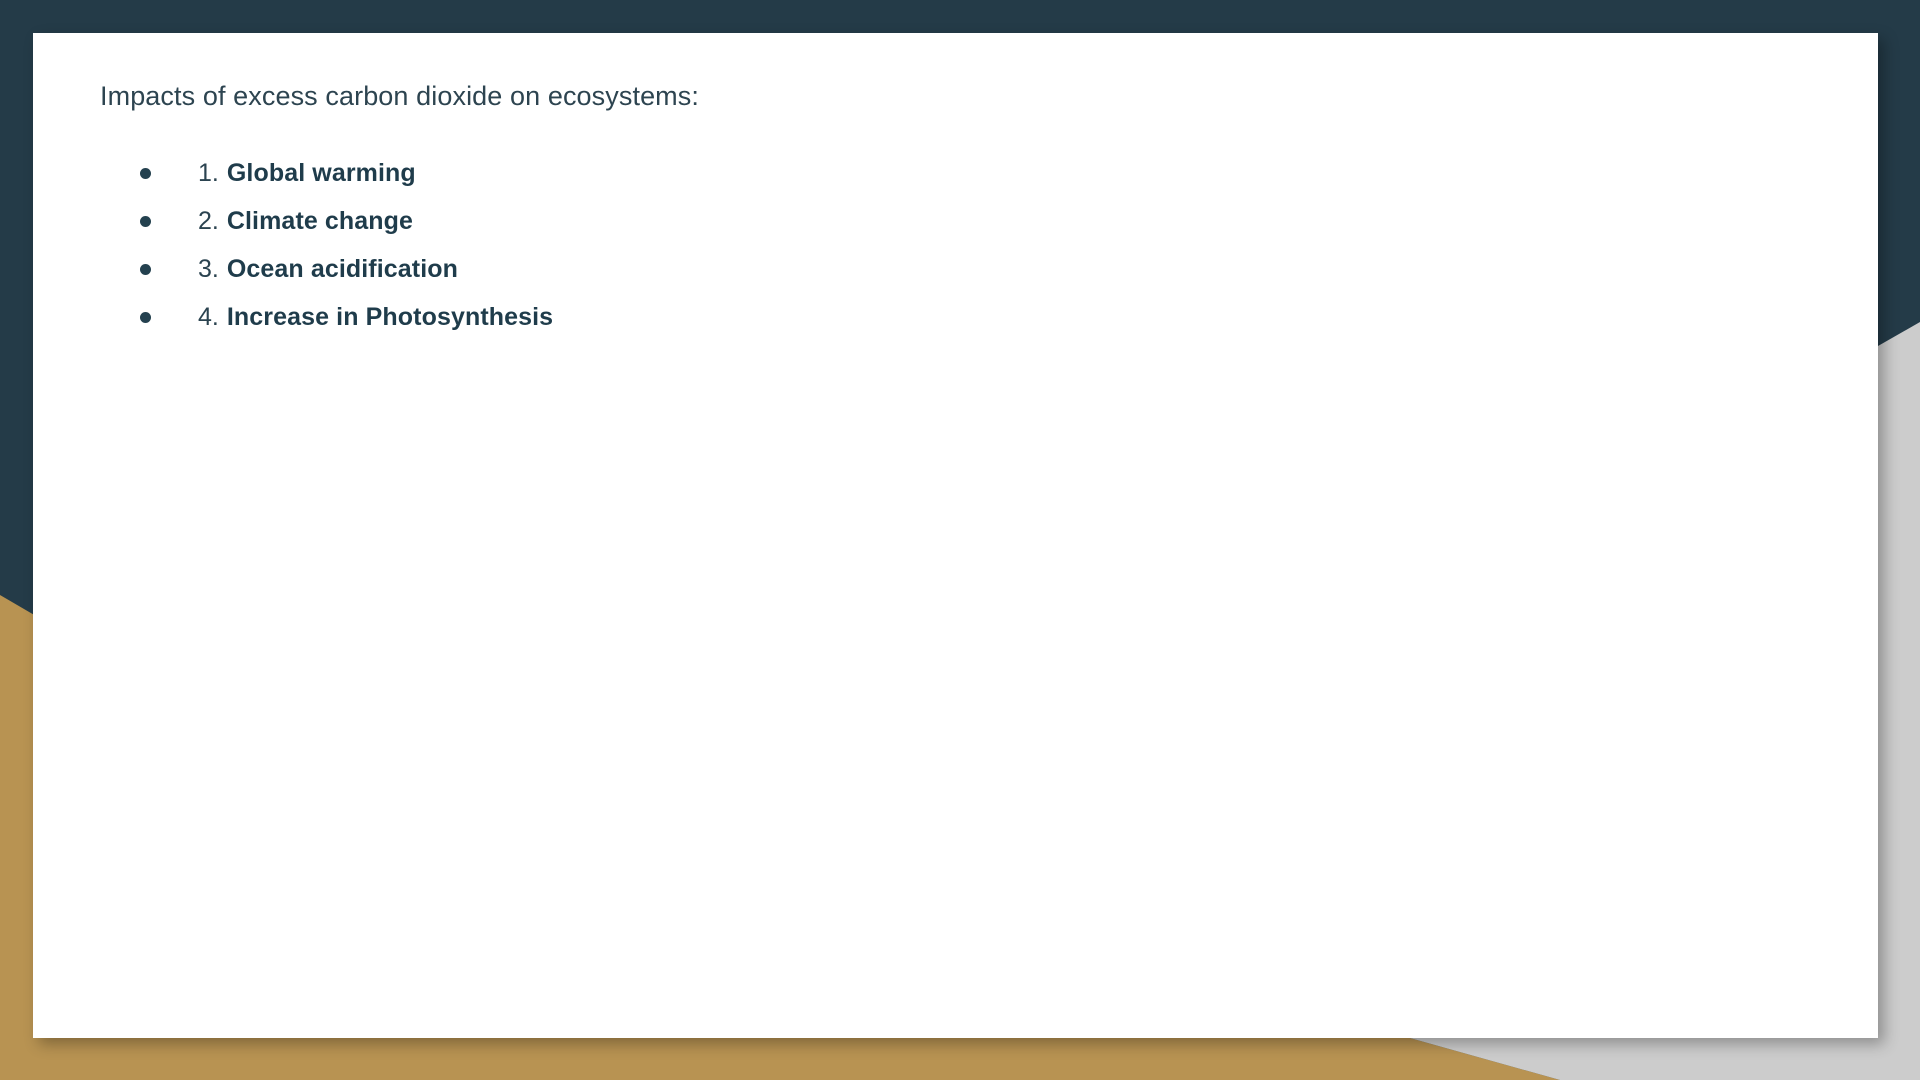  Describe the element at coordinates (780, 1059) in the screenshot. I see `gold-bottom-wedge` at that location.